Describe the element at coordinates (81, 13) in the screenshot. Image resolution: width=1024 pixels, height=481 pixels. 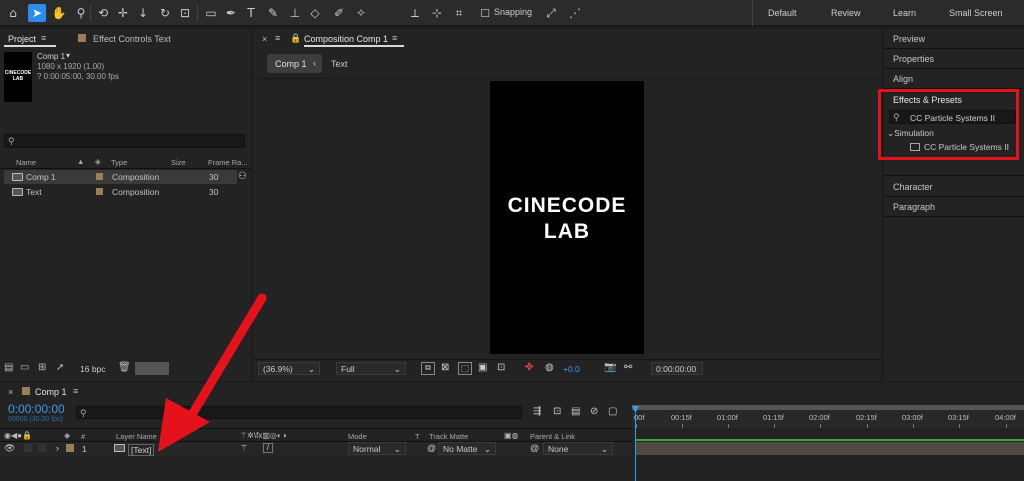
I see `zoom-tool-icon: ⚲` at that location.